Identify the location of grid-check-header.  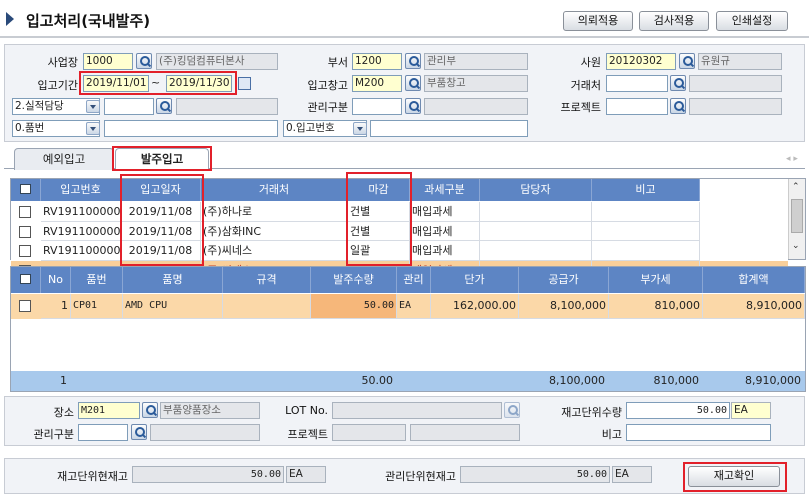
(26, 190).